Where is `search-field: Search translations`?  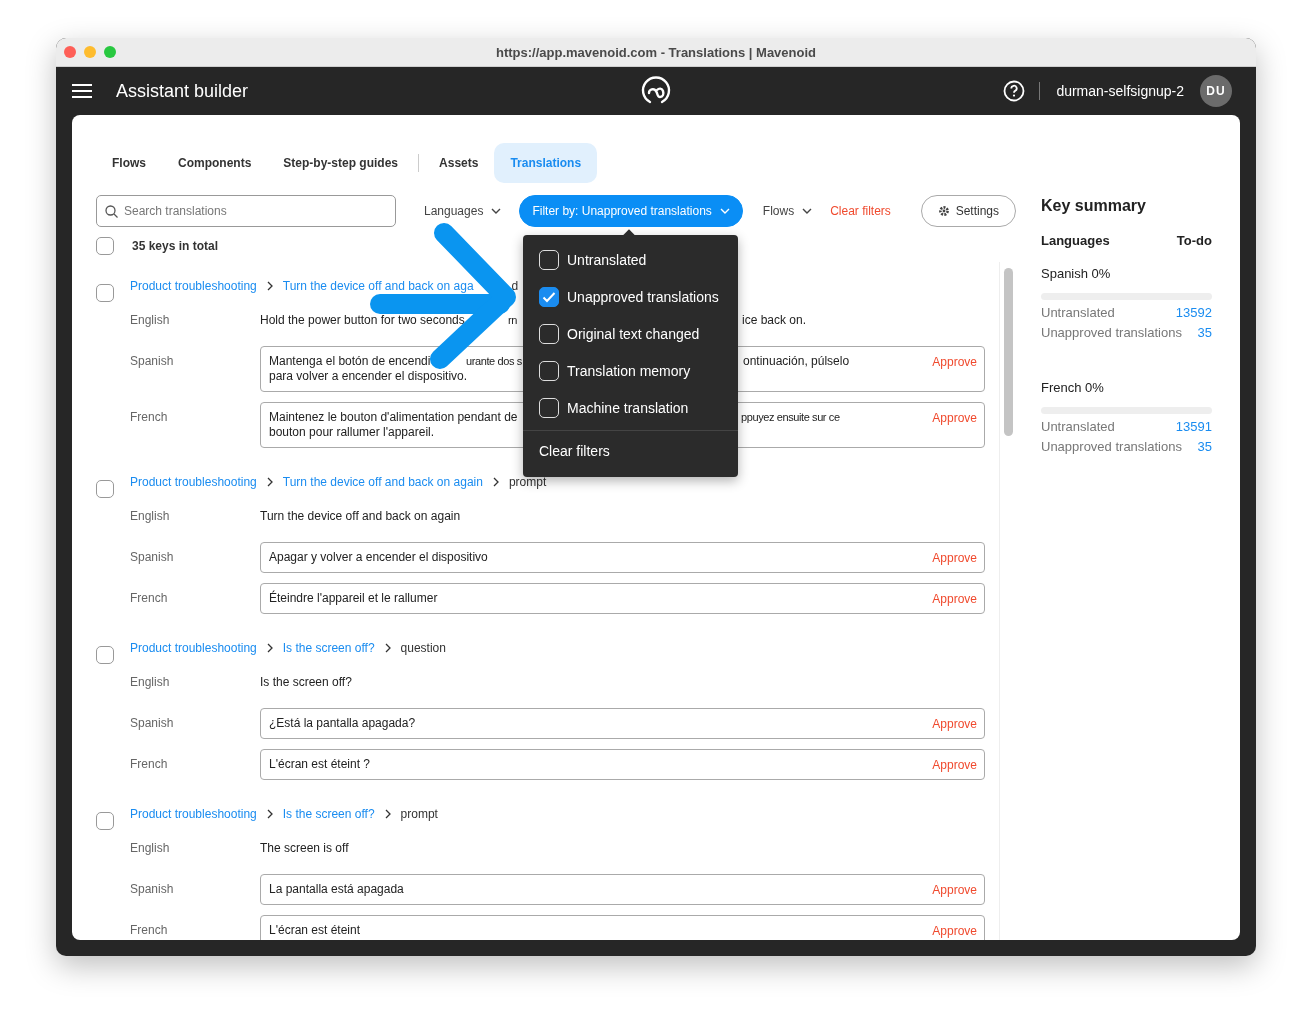 search-field: Search translations is located at coordinates (246, 211).